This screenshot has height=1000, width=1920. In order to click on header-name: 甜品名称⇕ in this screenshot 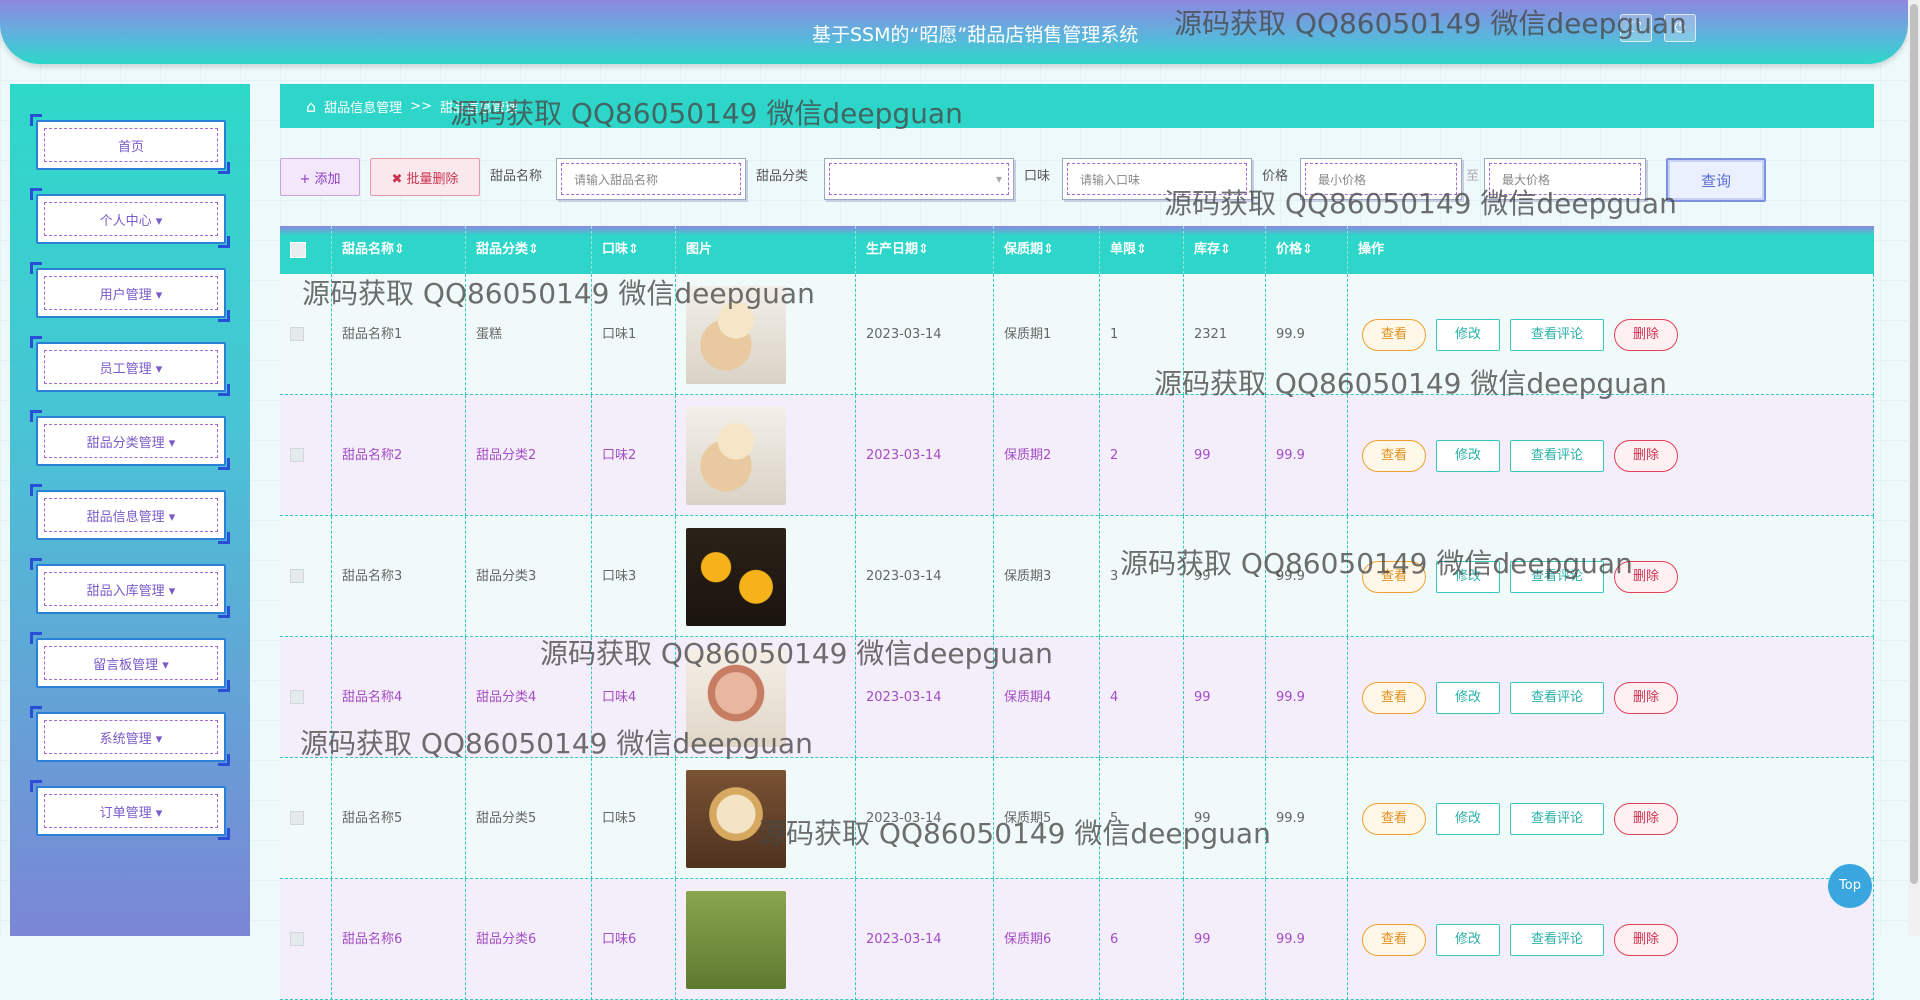, I will do `click(399, 250)`.